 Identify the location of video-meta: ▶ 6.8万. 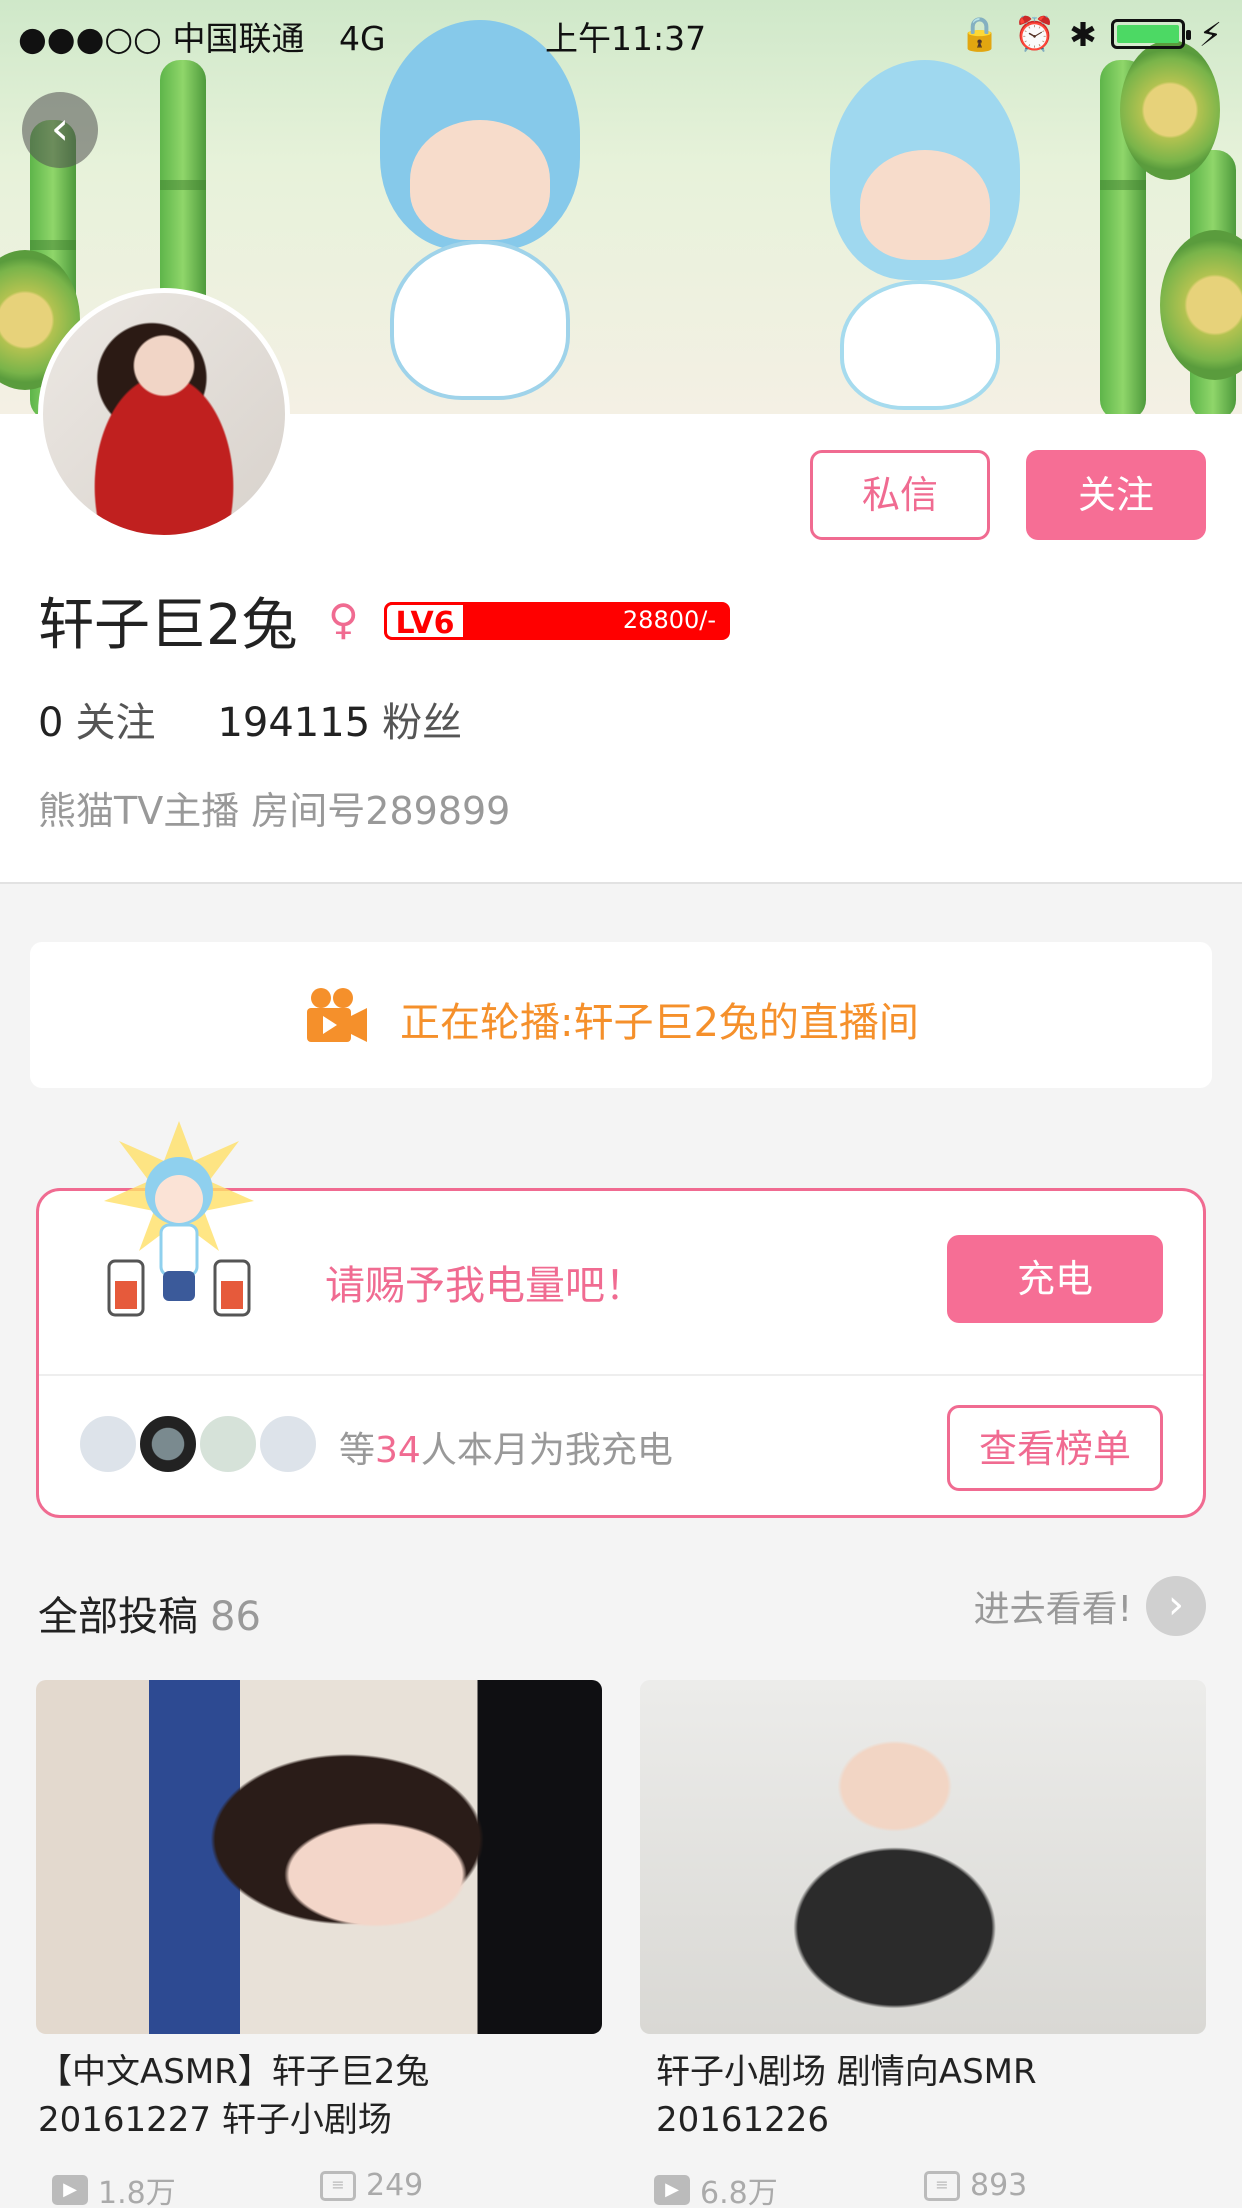
(716, 2188).